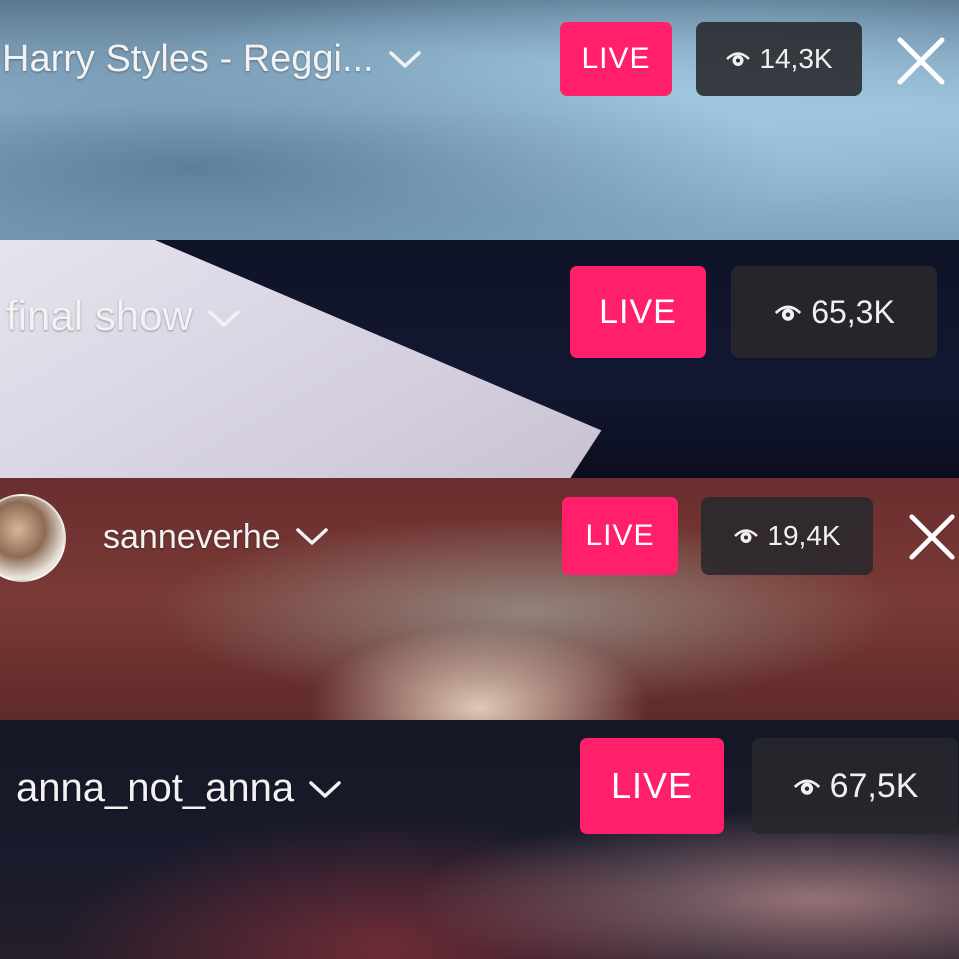 Image resolution: width=959 pixels, height=959 pixels. I want to click on stream-title-text: final show, so click(99, 315).